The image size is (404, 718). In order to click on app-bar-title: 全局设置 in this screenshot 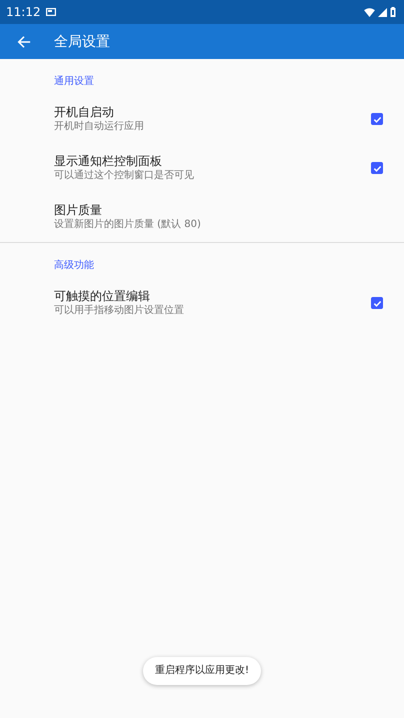, I will do `click(82, 41)`.